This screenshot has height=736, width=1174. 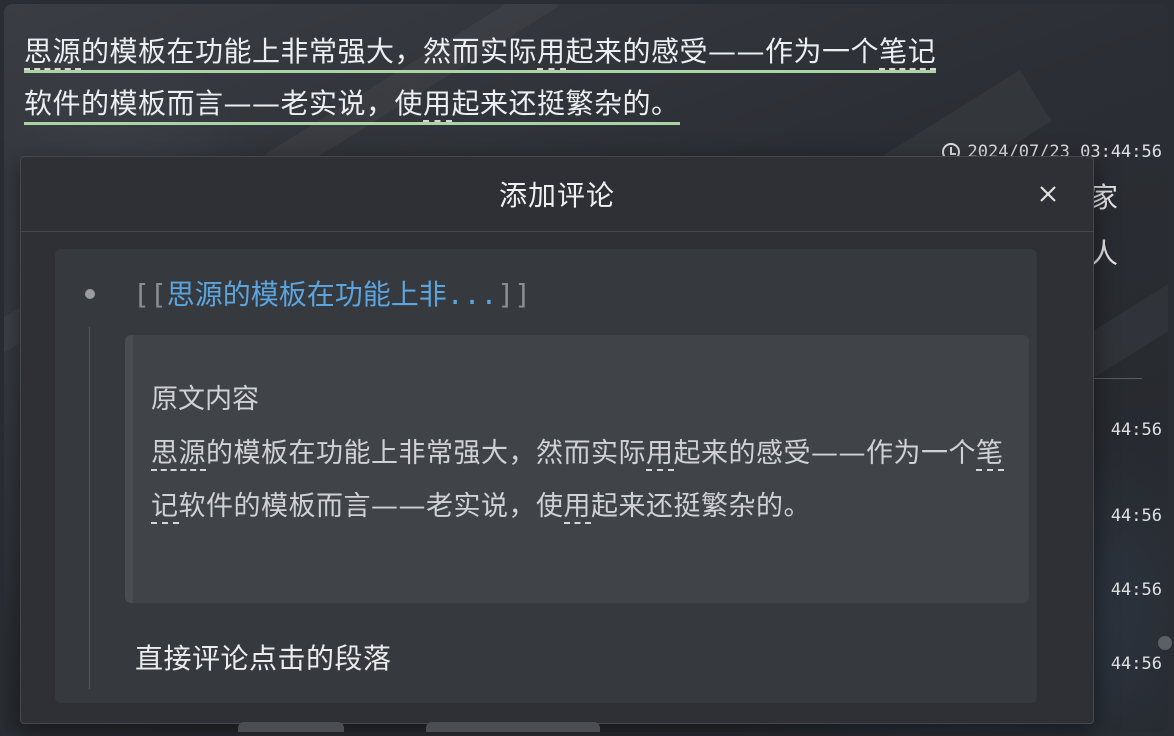 I want to click on quote-text: 软件的模板而言——老实说，使, so click(x=371, y=506).